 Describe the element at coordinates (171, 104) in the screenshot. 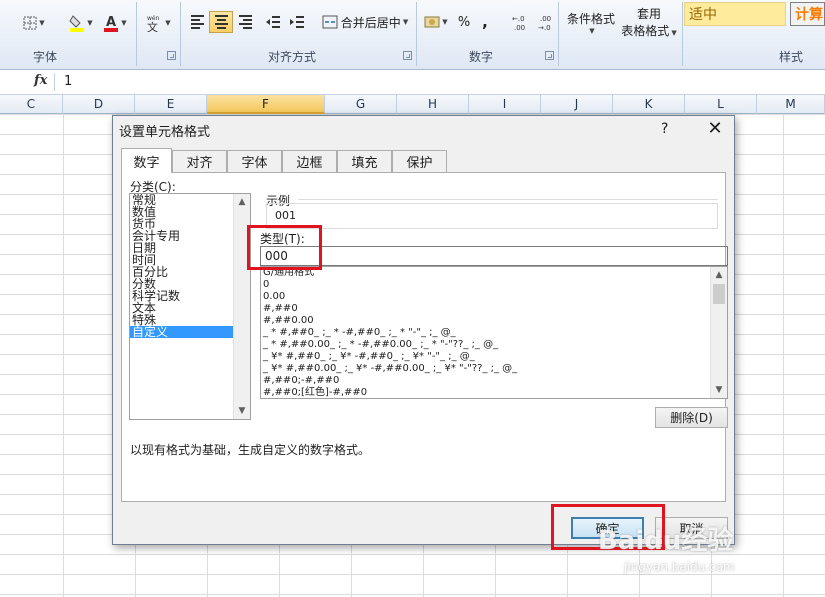

I see `column-header-e: E` at that location.